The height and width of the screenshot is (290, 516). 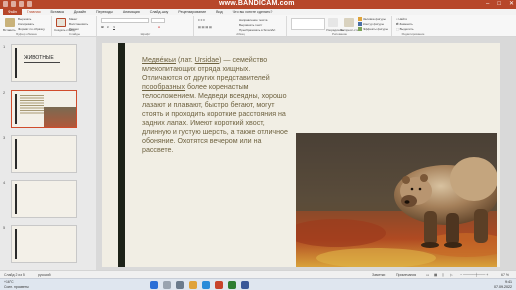 I want to click on text-direction-button: Направление текста, so click(x=253, y=20).